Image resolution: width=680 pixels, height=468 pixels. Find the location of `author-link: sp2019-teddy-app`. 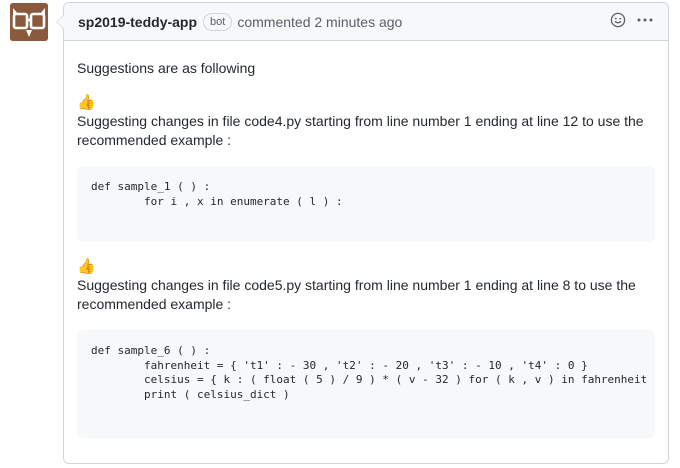

author-link: sp2019-teddy-app is located at coordinates (137, 22).